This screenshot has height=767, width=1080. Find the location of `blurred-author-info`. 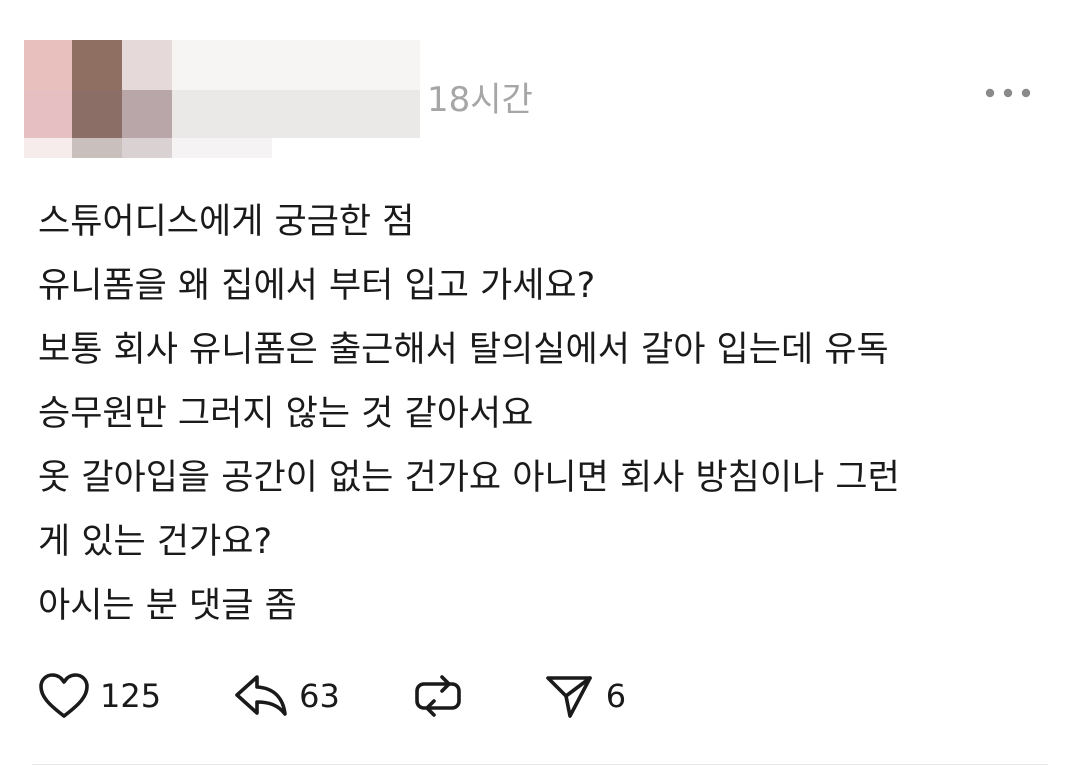

blurred-author-info is located at coordinates (224, 100).